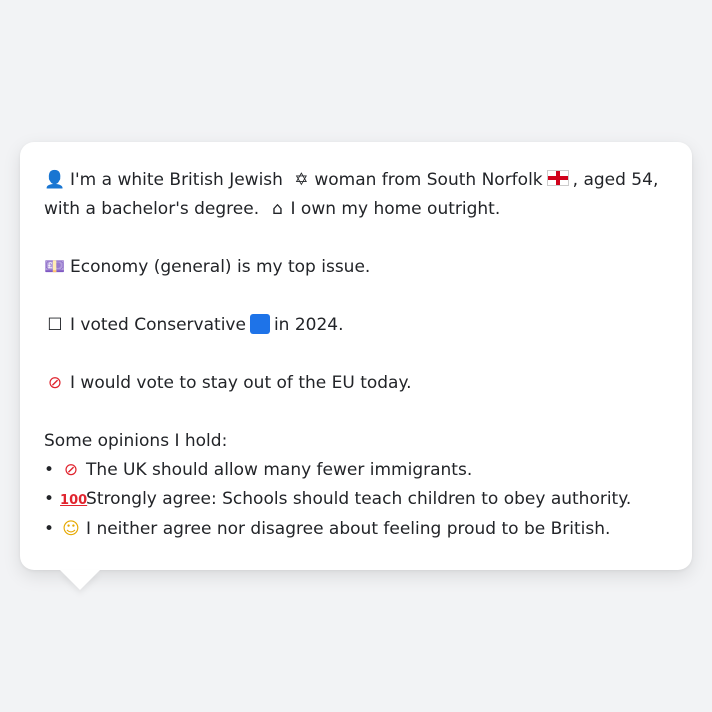 Image resolution: width=712 pixels, height=712 pixels. What do you see at coordinates (176, 180) in the screenshot?
I see `intro-text-1: I'm a white British Jewish` at bounding box center [176, 180].